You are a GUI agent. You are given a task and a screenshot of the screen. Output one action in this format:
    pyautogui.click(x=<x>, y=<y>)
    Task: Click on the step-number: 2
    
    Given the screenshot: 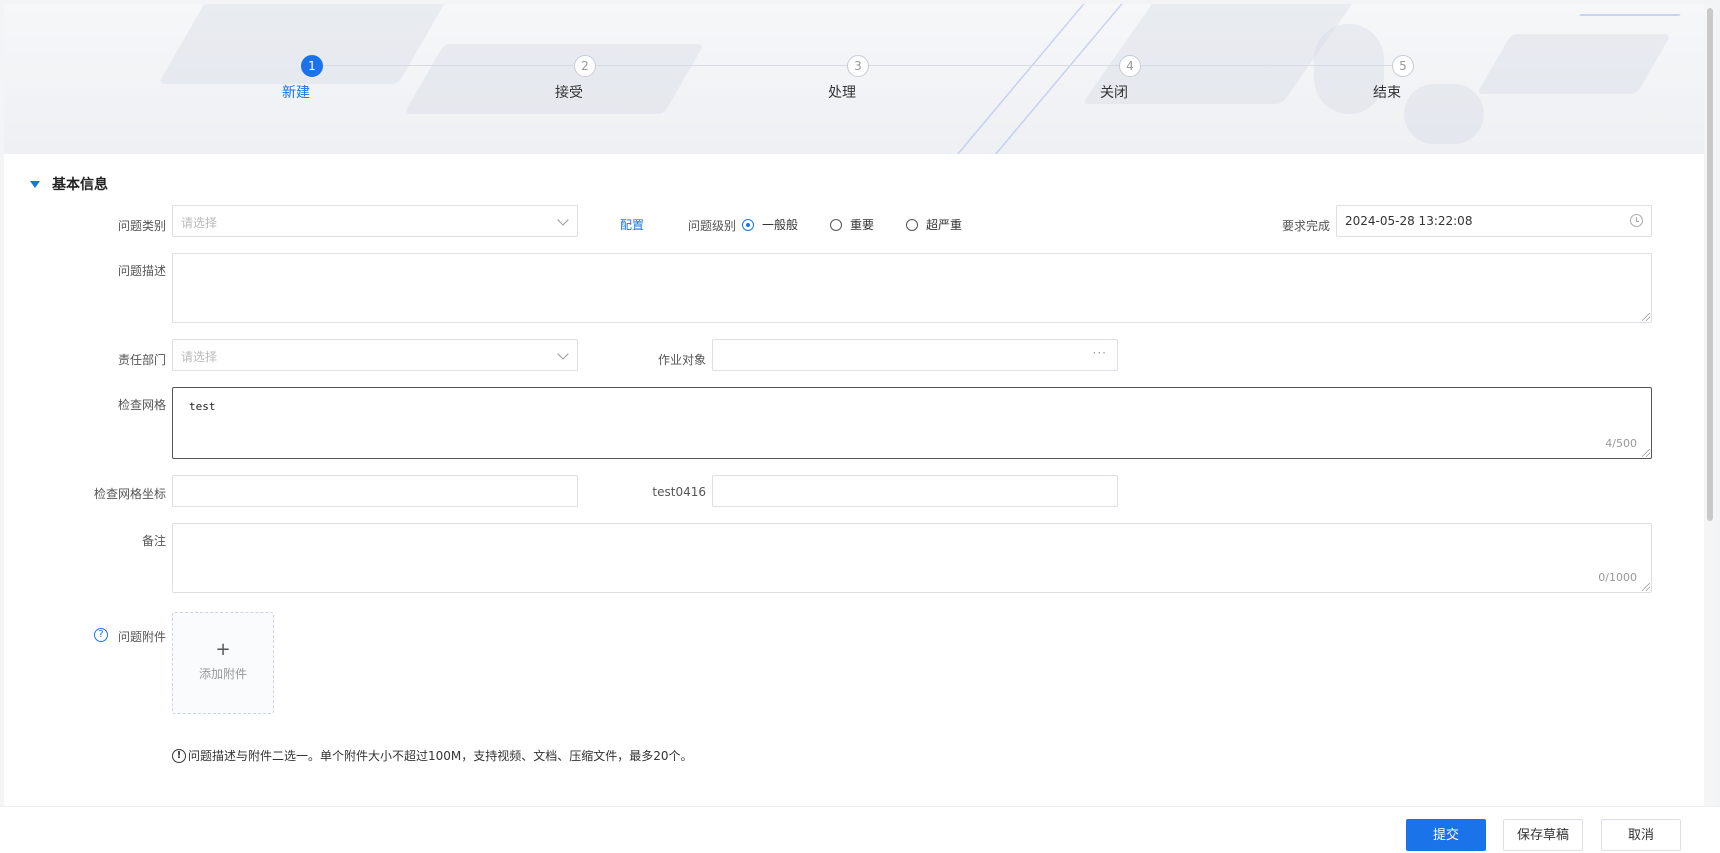 What is the action you would take?
    pyautogui.click(x=585, y=66)
    